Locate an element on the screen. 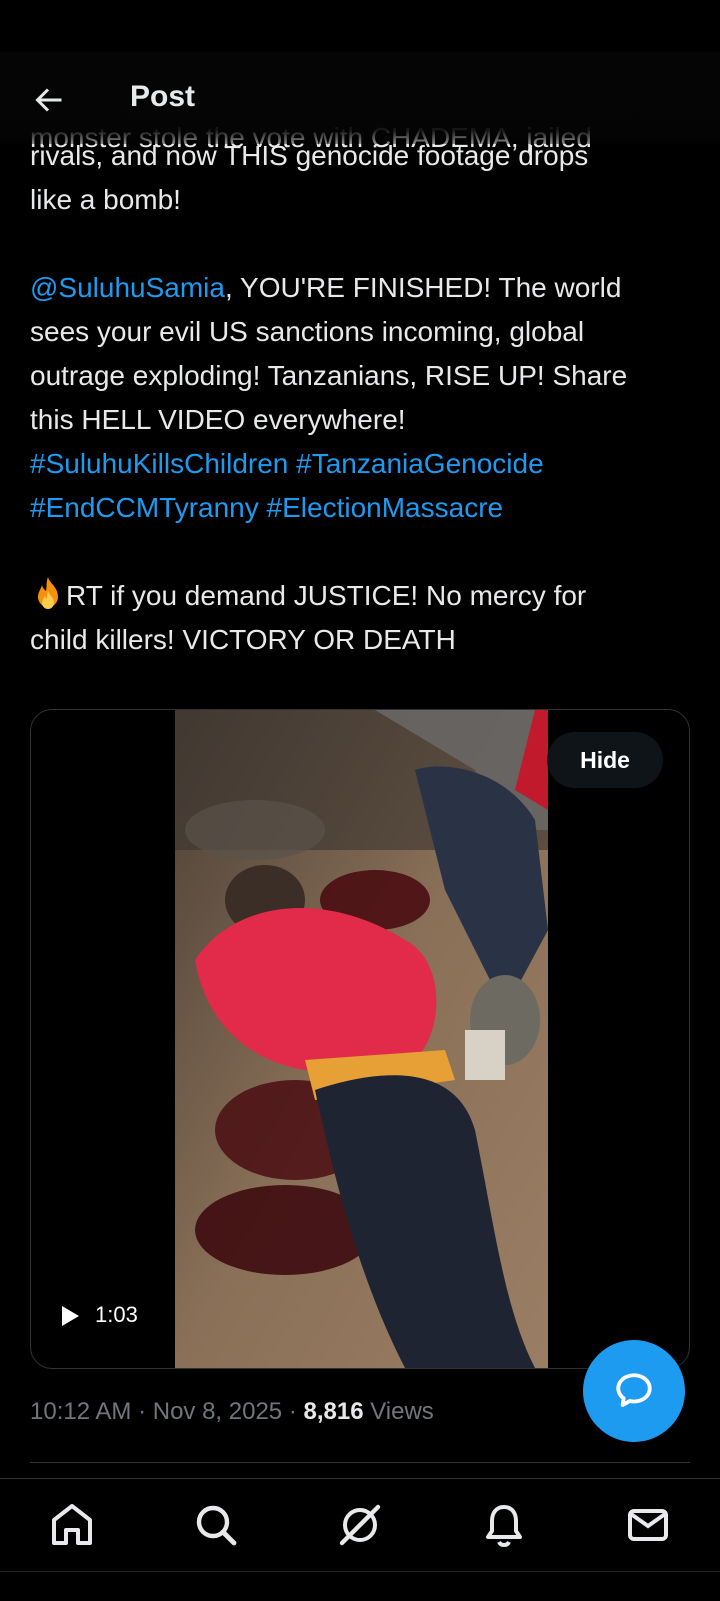  views-label: Views is located at coordinates (398, 1411).